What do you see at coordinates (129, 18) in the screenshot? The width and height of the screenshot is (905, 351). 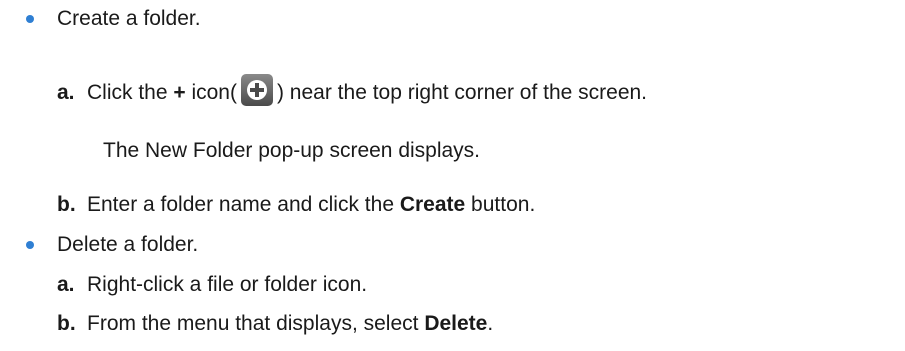 I see `list-item-create-folder: Create a folder.` at bounding box center [129, 18].